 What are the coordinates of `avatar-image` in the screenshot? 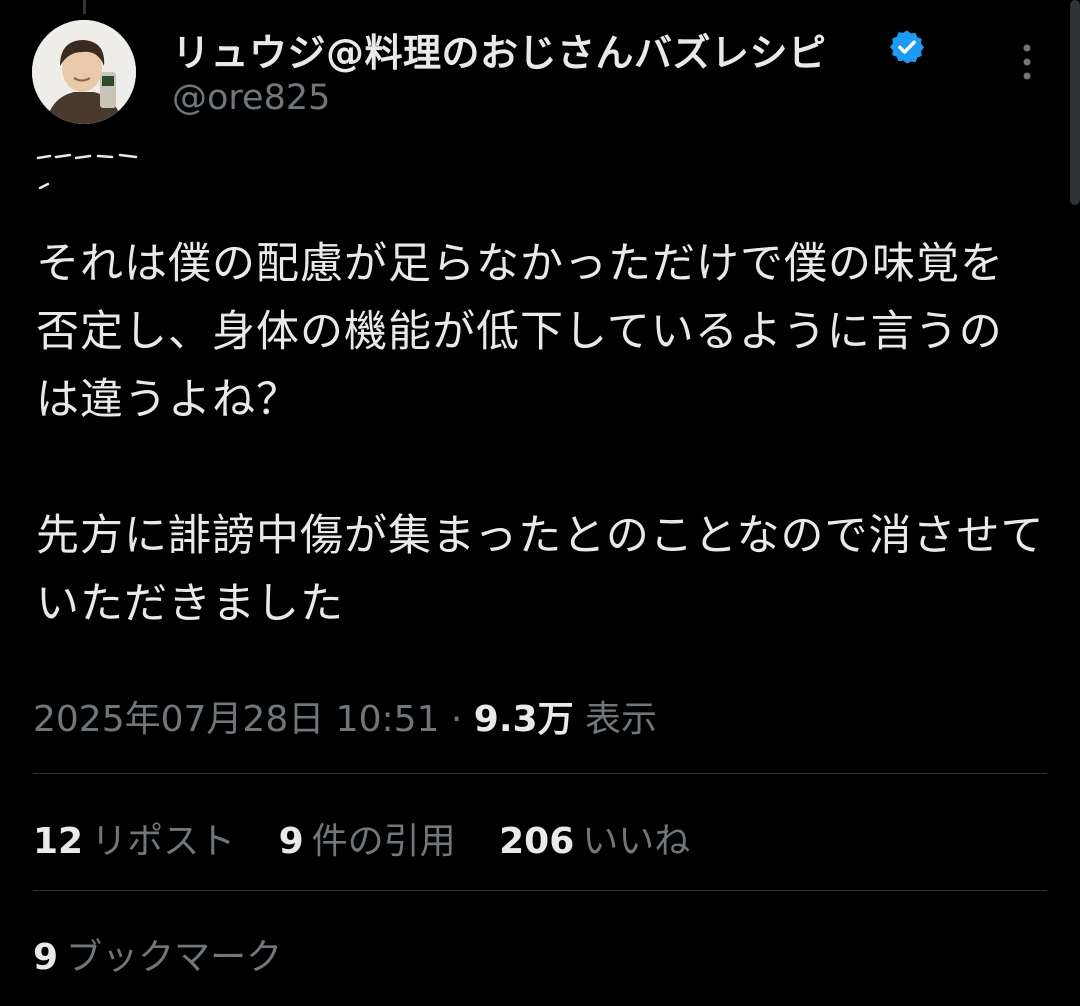 It's located at (84, 72).